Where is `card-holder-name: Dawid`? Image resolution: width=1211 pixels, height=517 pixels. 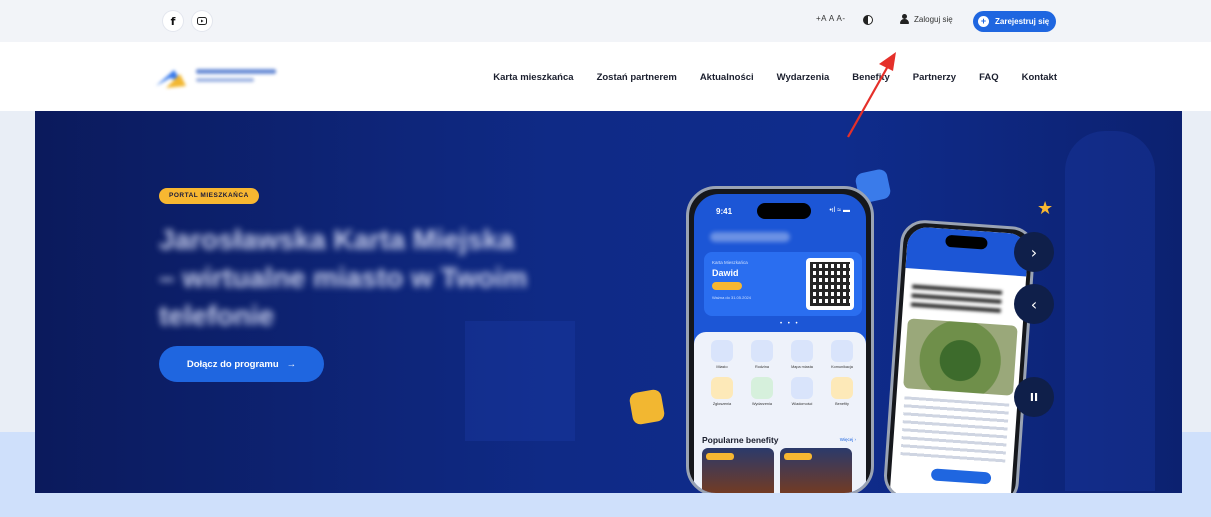
card-holder-name: Dawid is located at coordinates (725, 273).